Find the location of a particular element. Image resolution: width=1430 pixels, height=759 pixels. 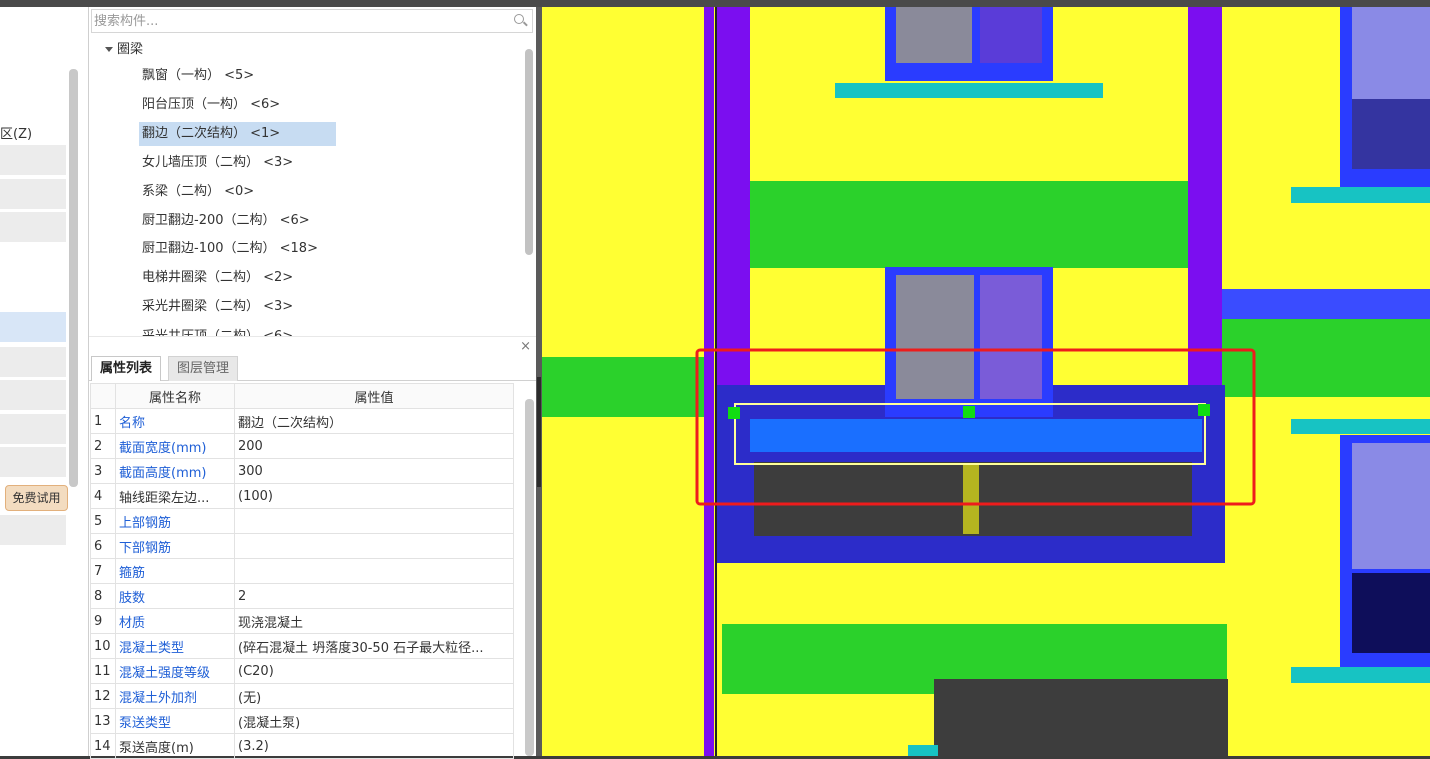

property-value: 300 is located at coordinates (374, 471).